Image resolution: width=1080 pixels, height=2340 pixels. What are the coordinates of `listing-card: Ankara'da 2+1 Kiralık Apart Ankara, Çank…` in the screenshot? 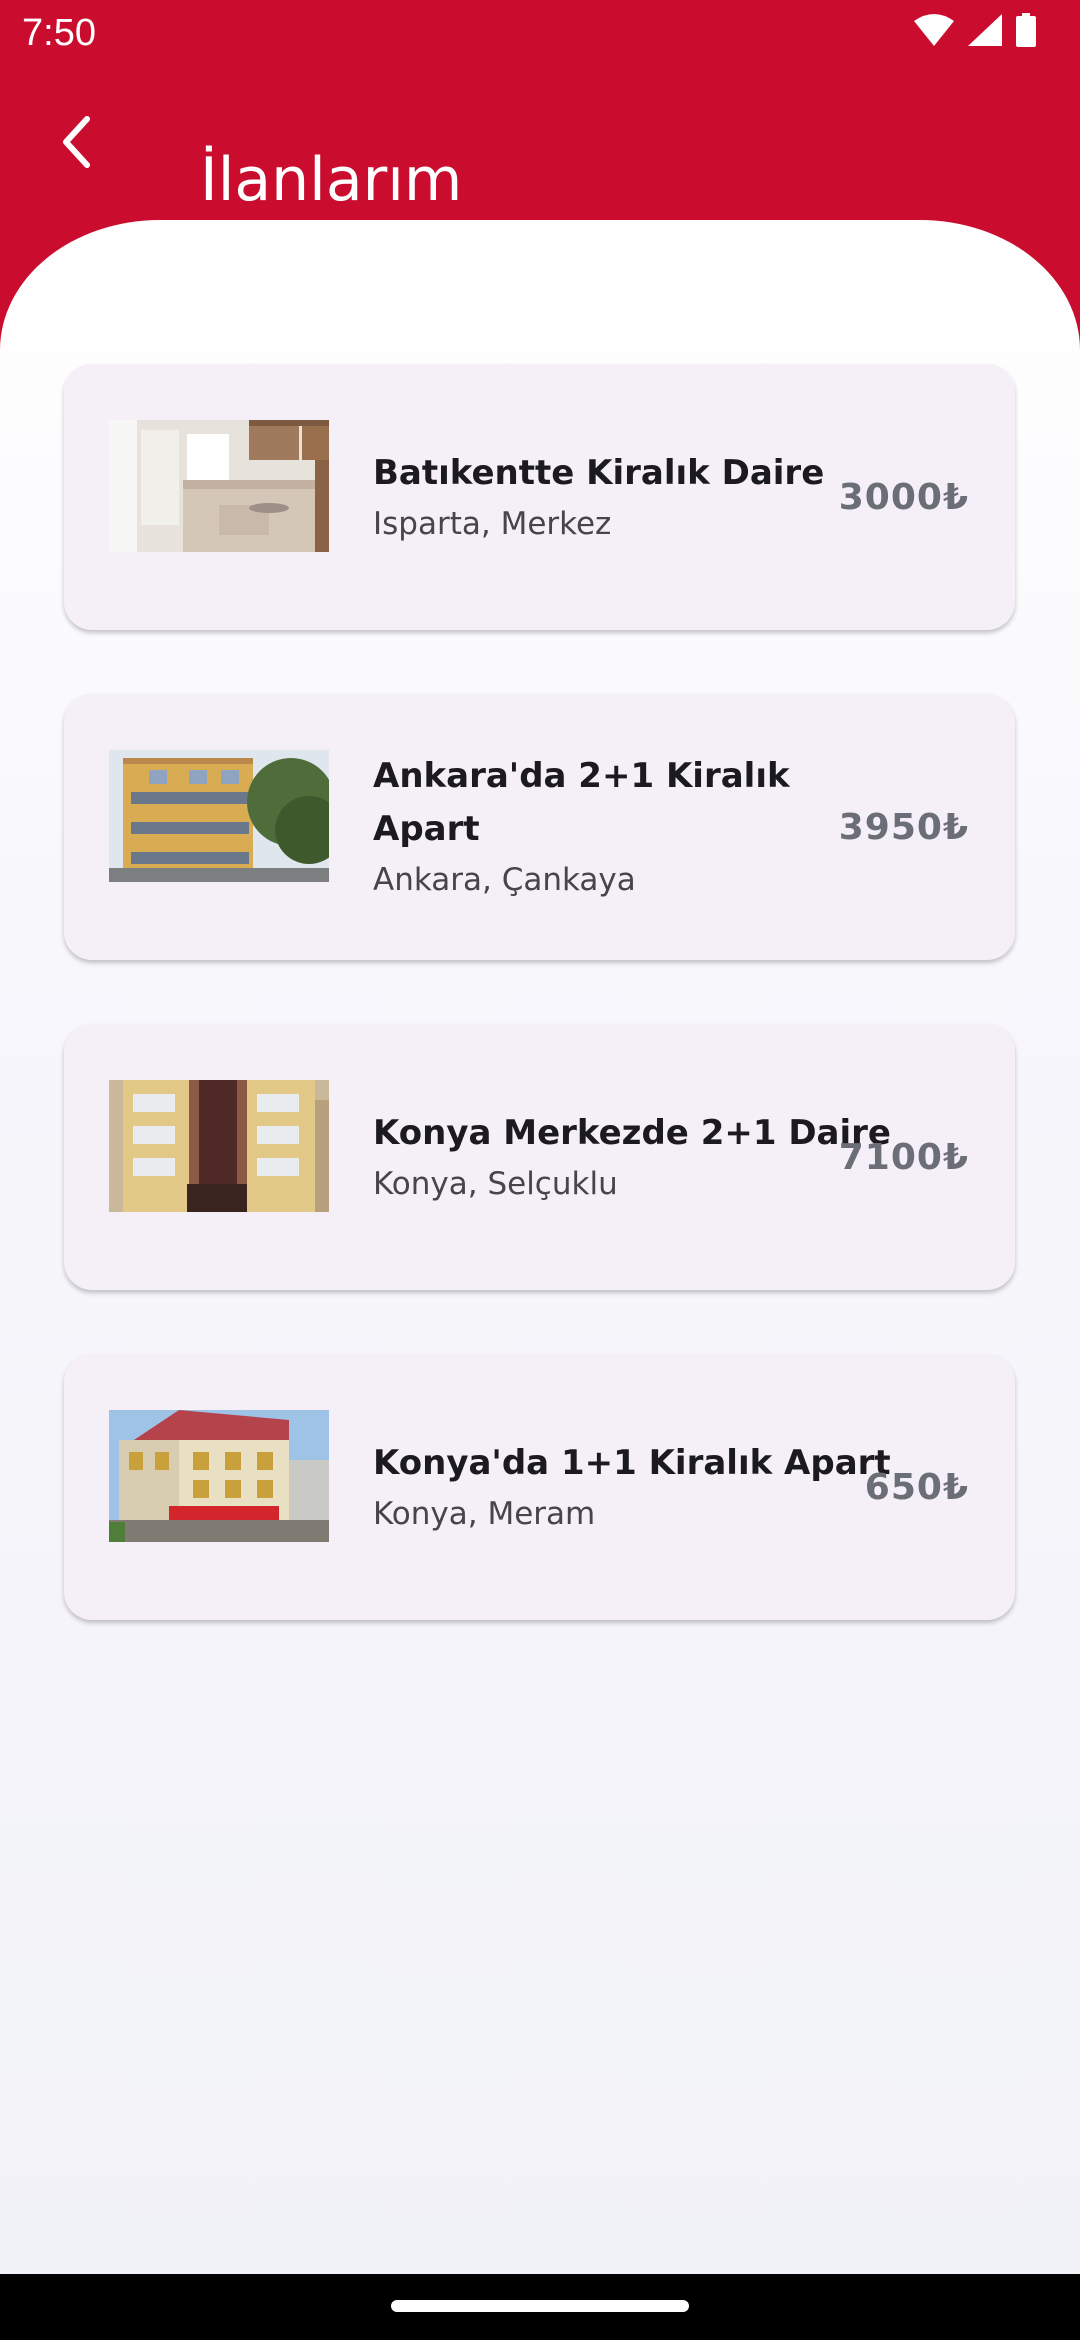 It's located at (539, 827).